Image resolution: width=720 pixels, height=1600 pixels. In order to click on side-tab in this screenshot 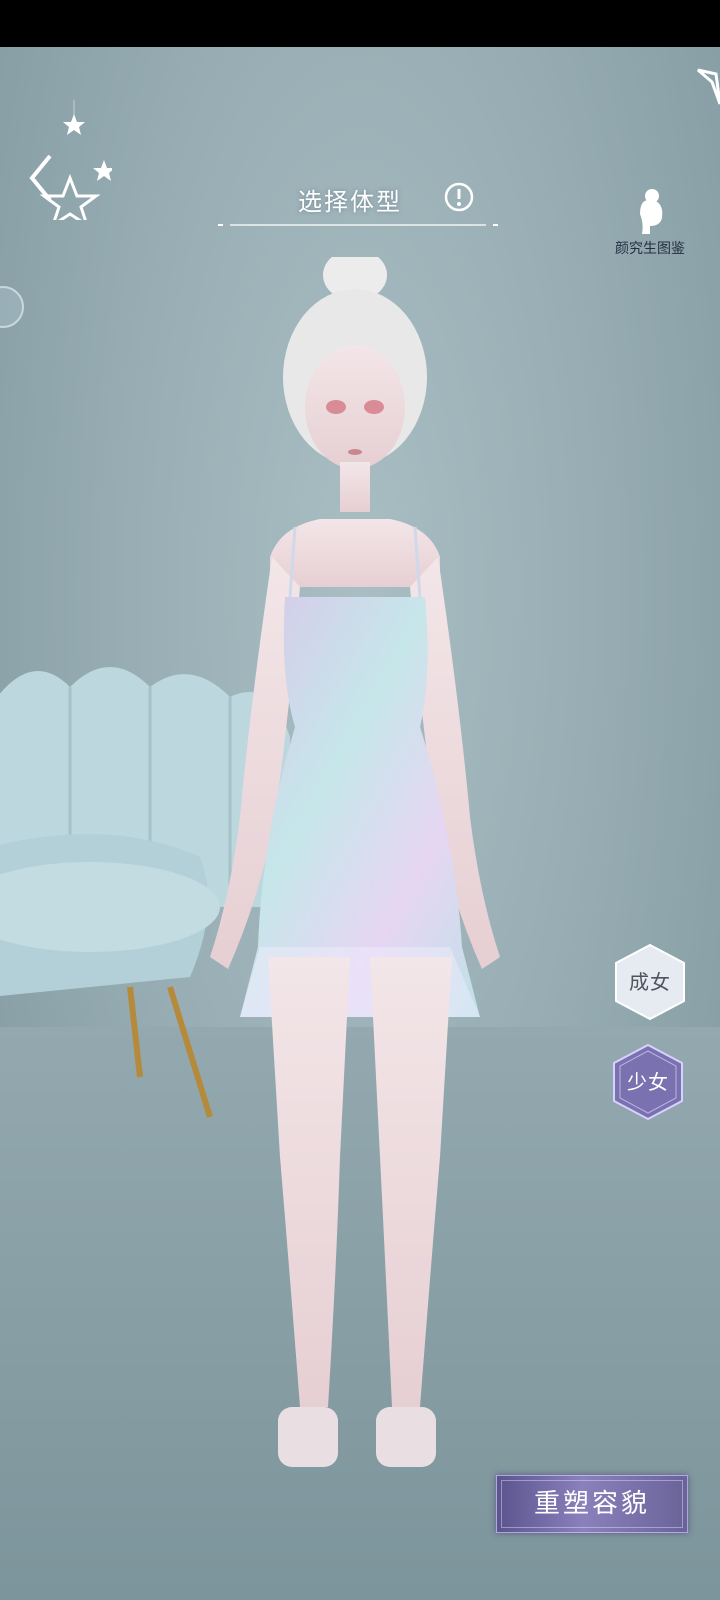, I will do `click(14, 307)`.